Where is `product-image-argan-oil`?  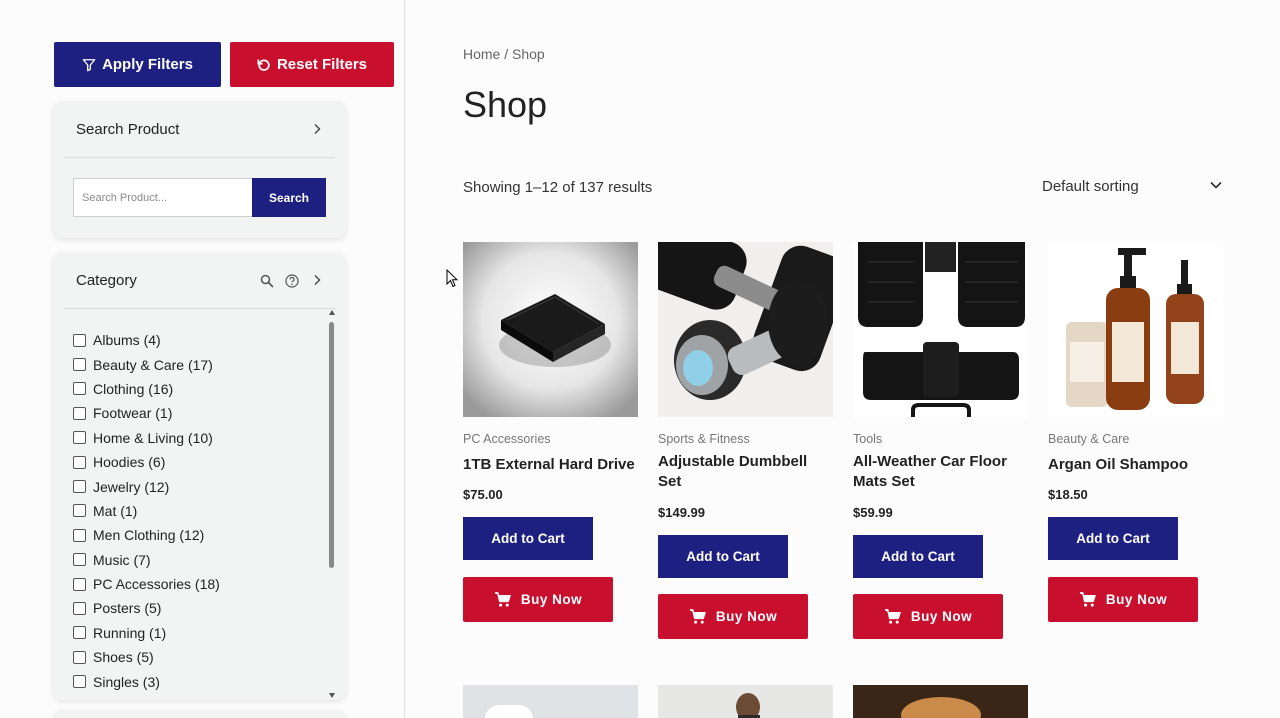 product-image-argan-oil is located at coordinates (1135, 329).